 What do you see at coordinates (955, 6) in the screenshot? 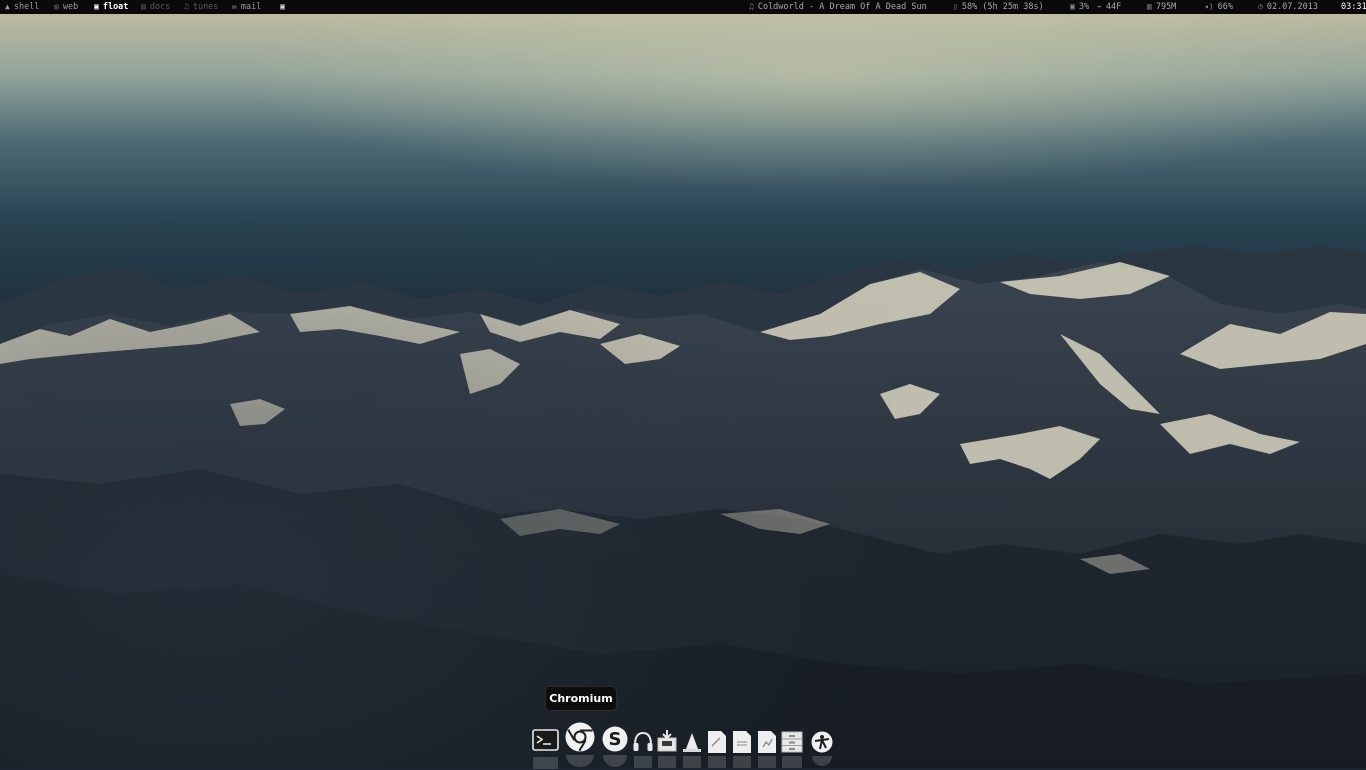
I see `battery-icon: ▯` at bounding box center [955, 6].